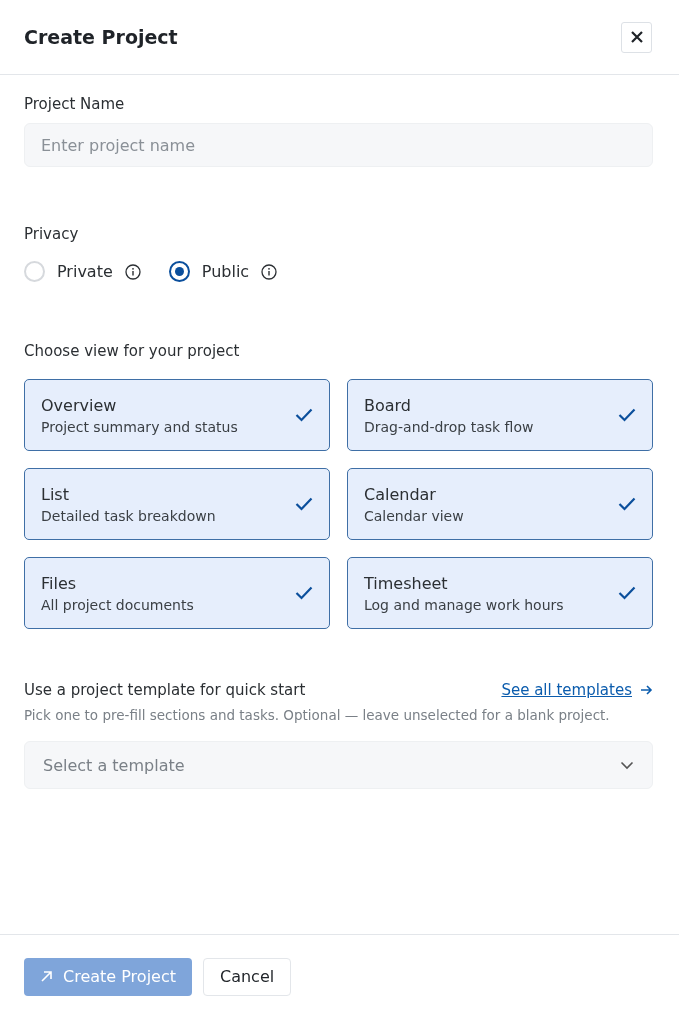 The height and width of the screenshot is (1024, 679). I want to click on view-card: Overview Project summary and status, so click(177, 415).